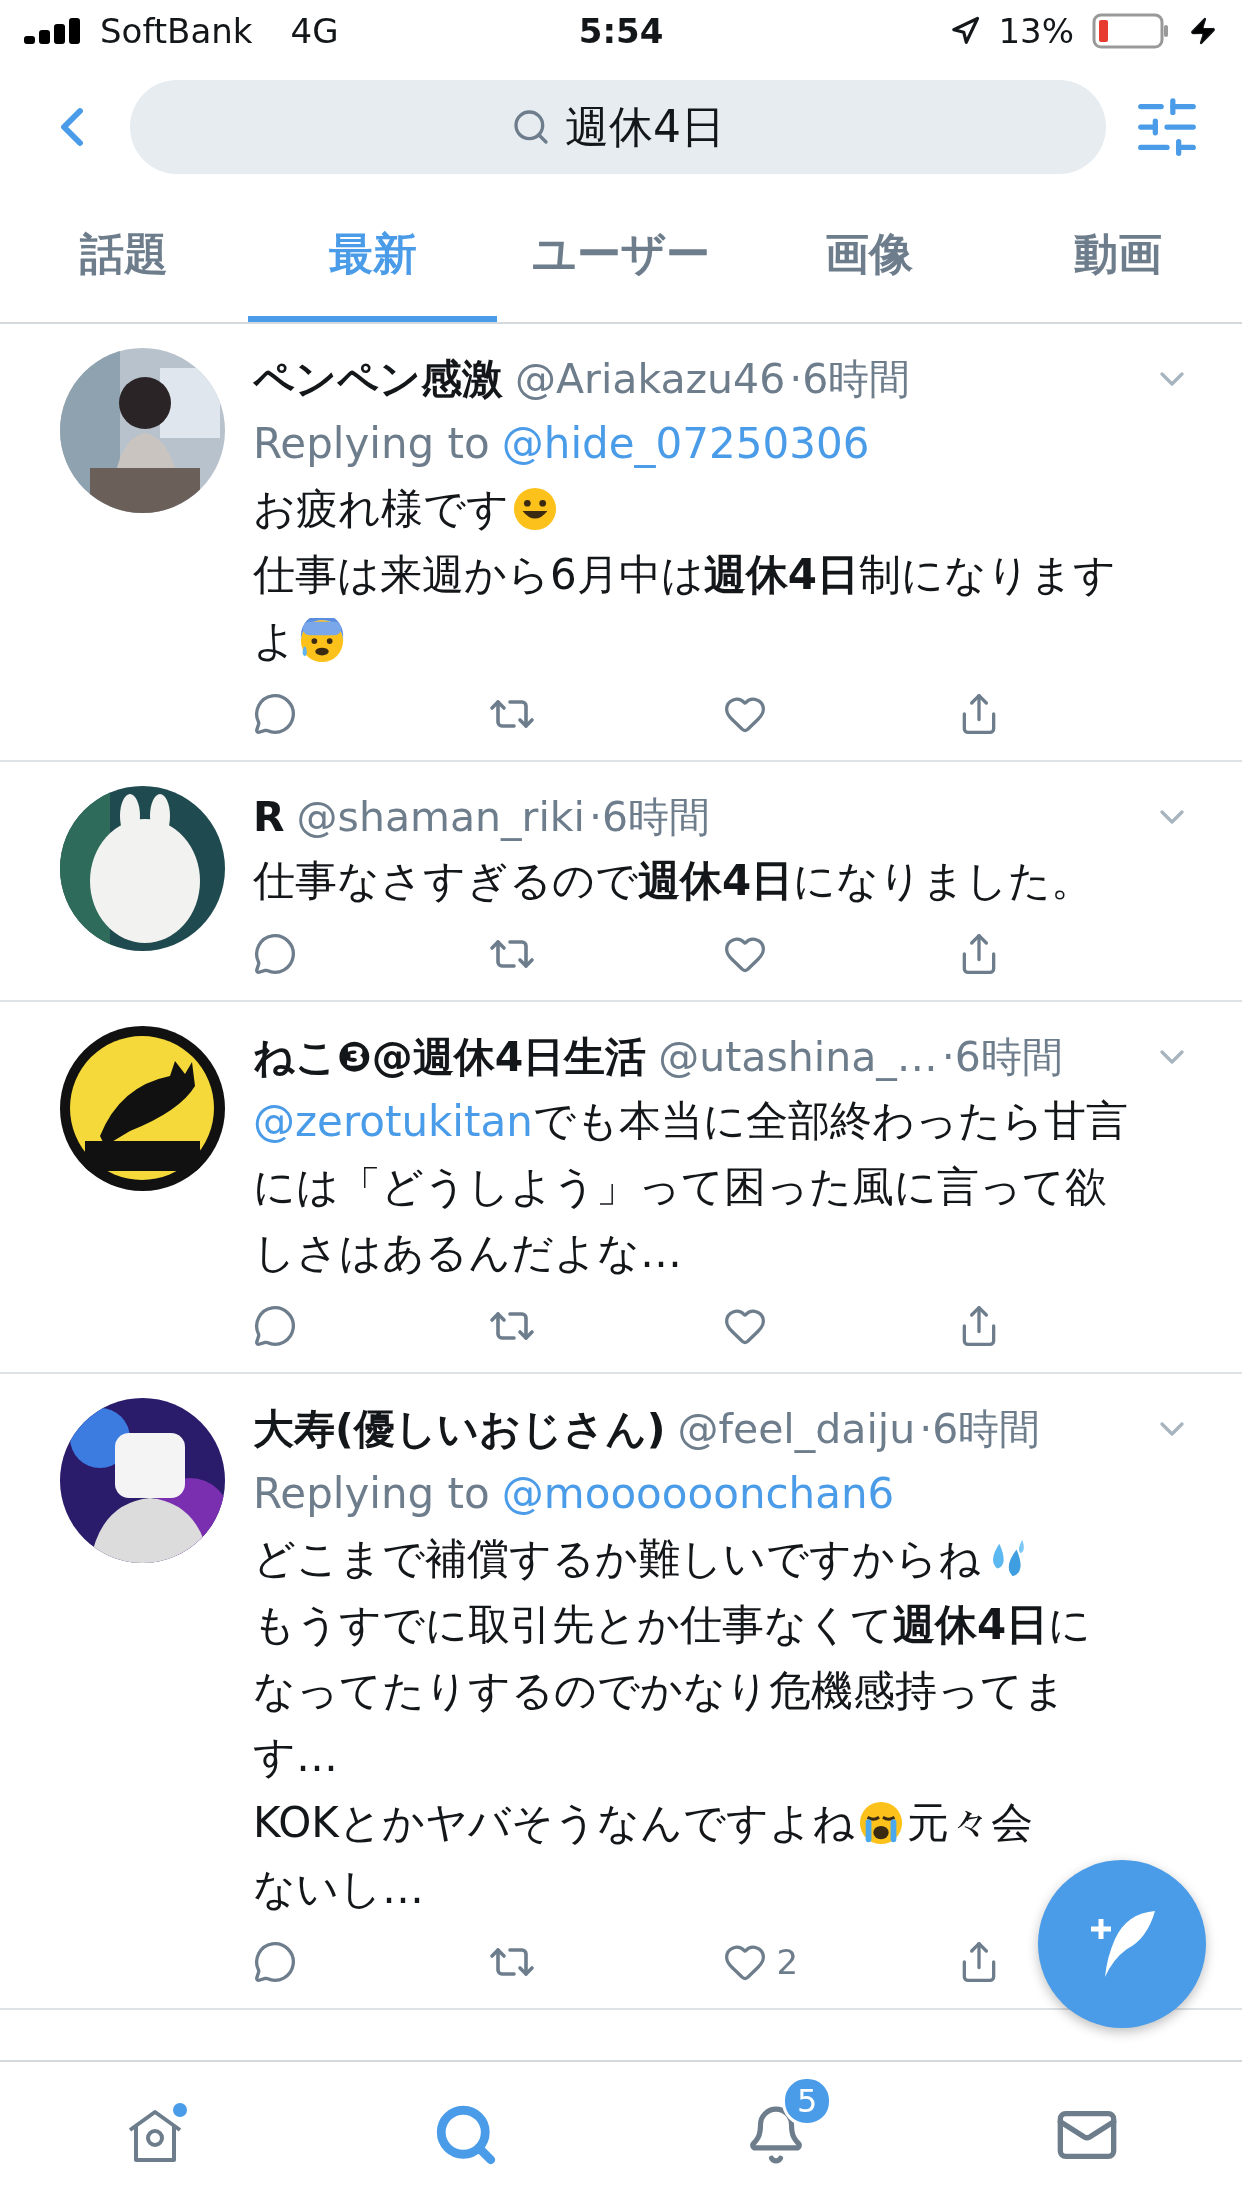  I want to click on carrier-text: SoftBank, so click(176, 31).